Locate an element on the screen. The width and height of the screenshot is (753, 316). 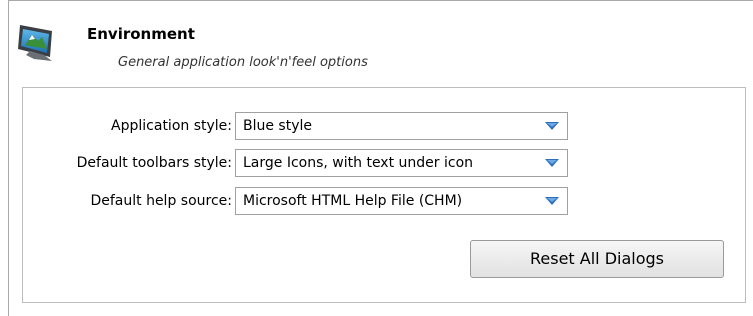
toolbars-style-dropdown: Large Icons, with text under icon is located at coordinates (401, 163).